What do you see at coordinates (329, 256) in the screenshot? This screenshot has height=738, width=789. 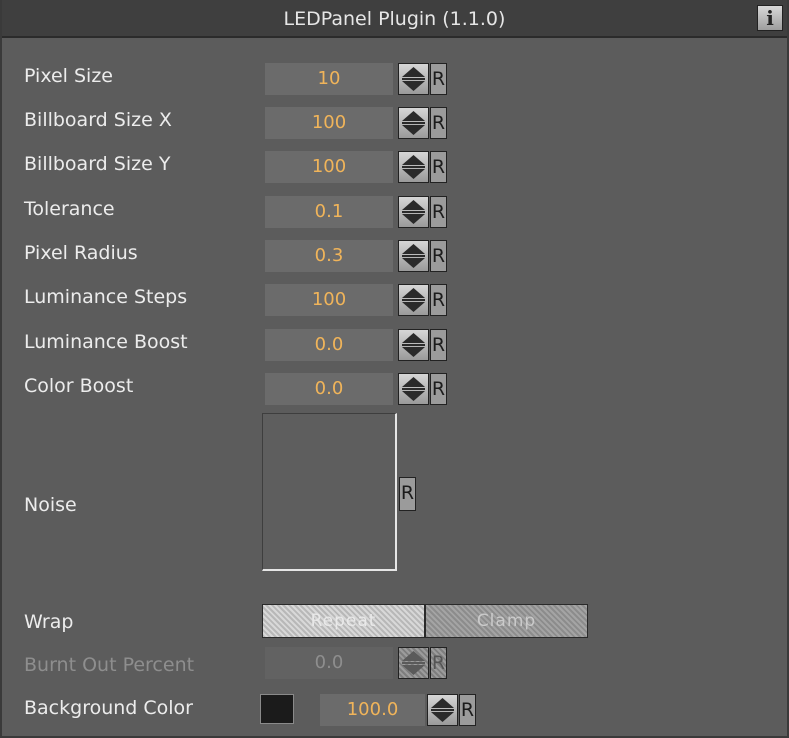 I see `pixel-radius-field: 0.3` at bounding box center [329, 256].